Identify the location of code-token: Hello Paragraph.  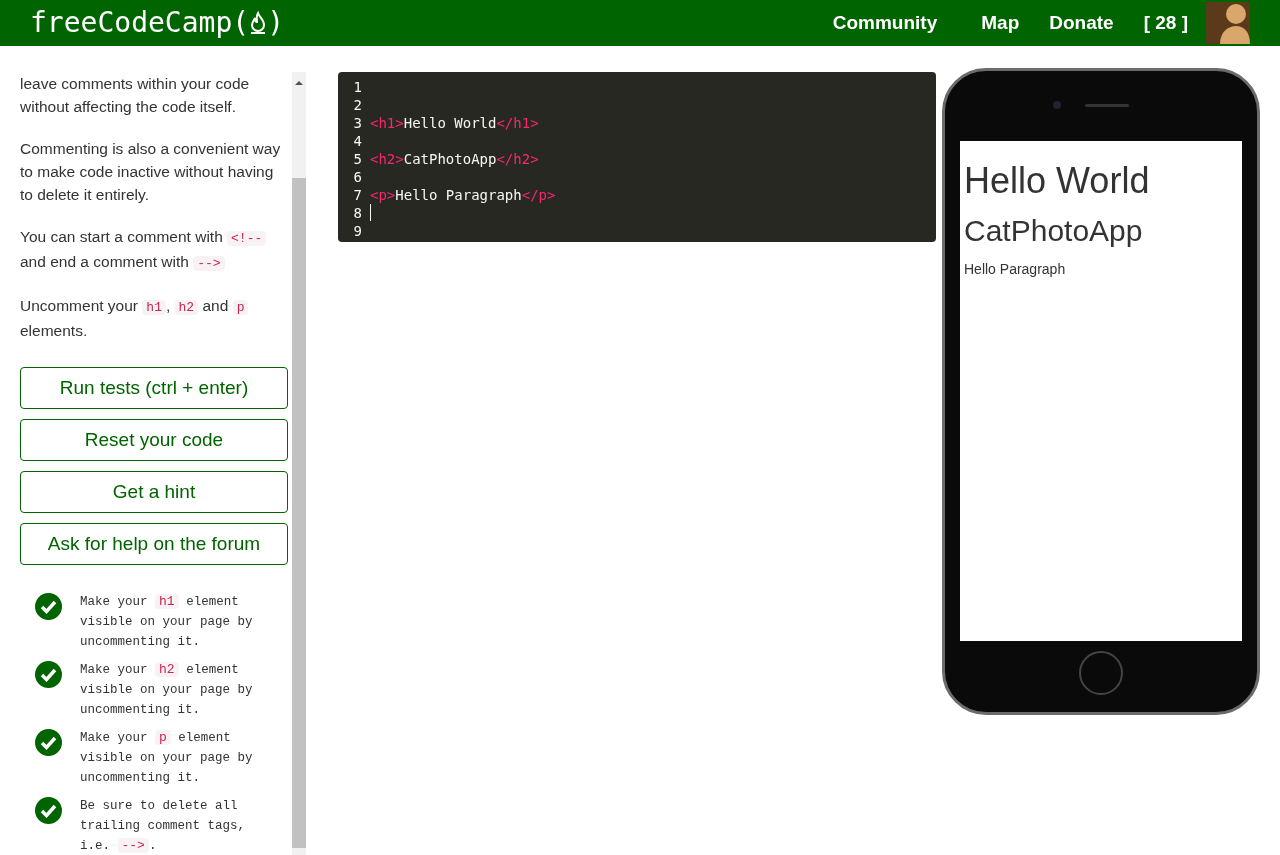
(458, 195).